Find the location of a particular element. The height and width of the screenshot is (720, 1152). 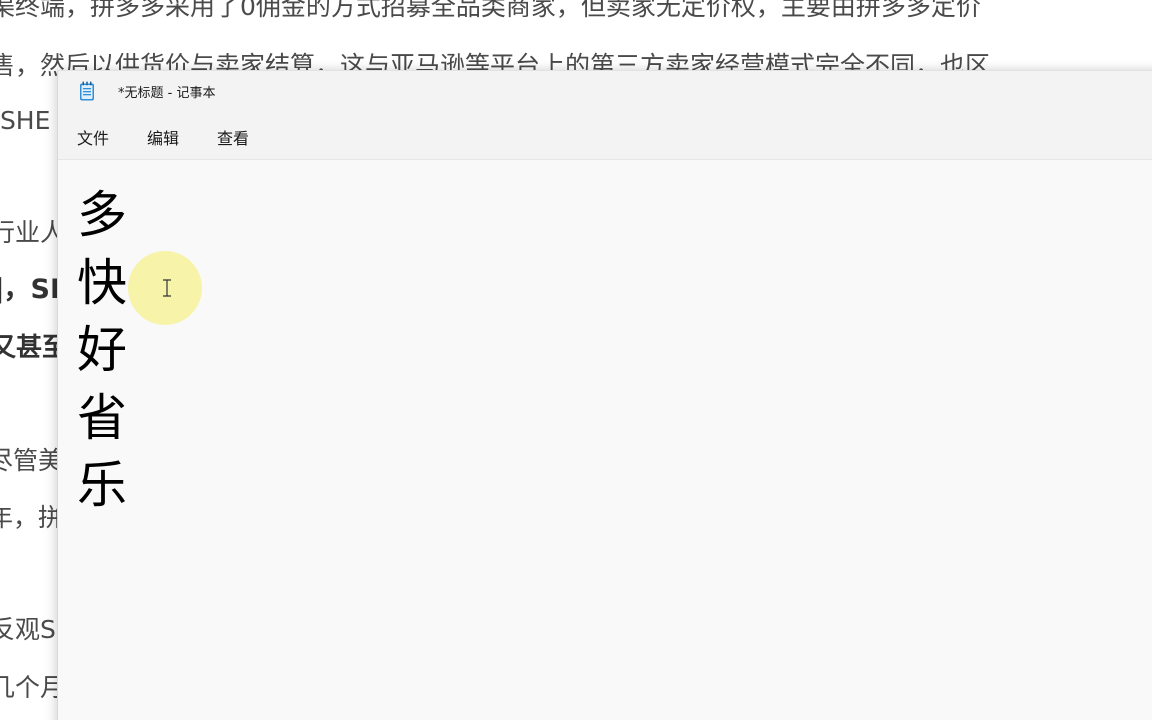

editor-line: 多 is located at coordinates (102, 215).